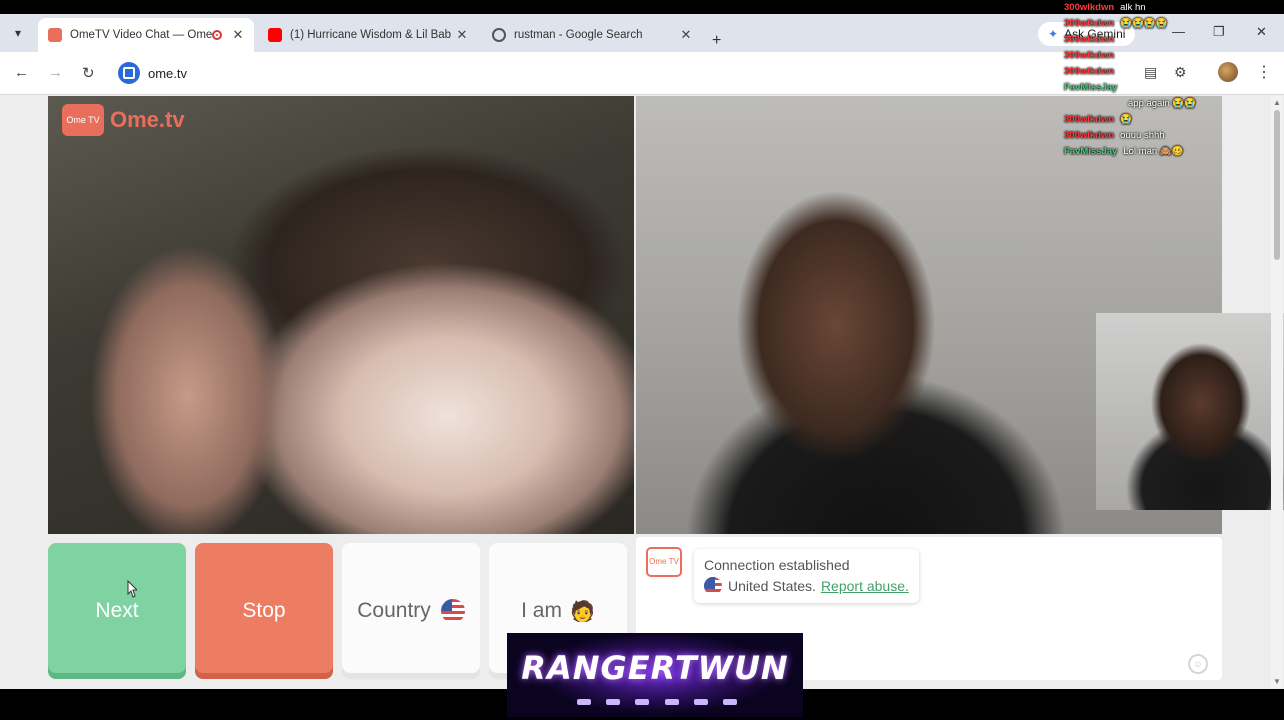  What do you see at coordinates (55, 72) in the screenshot?
I see `forward-arrow-icon: →` at bounding box center [55, 72].